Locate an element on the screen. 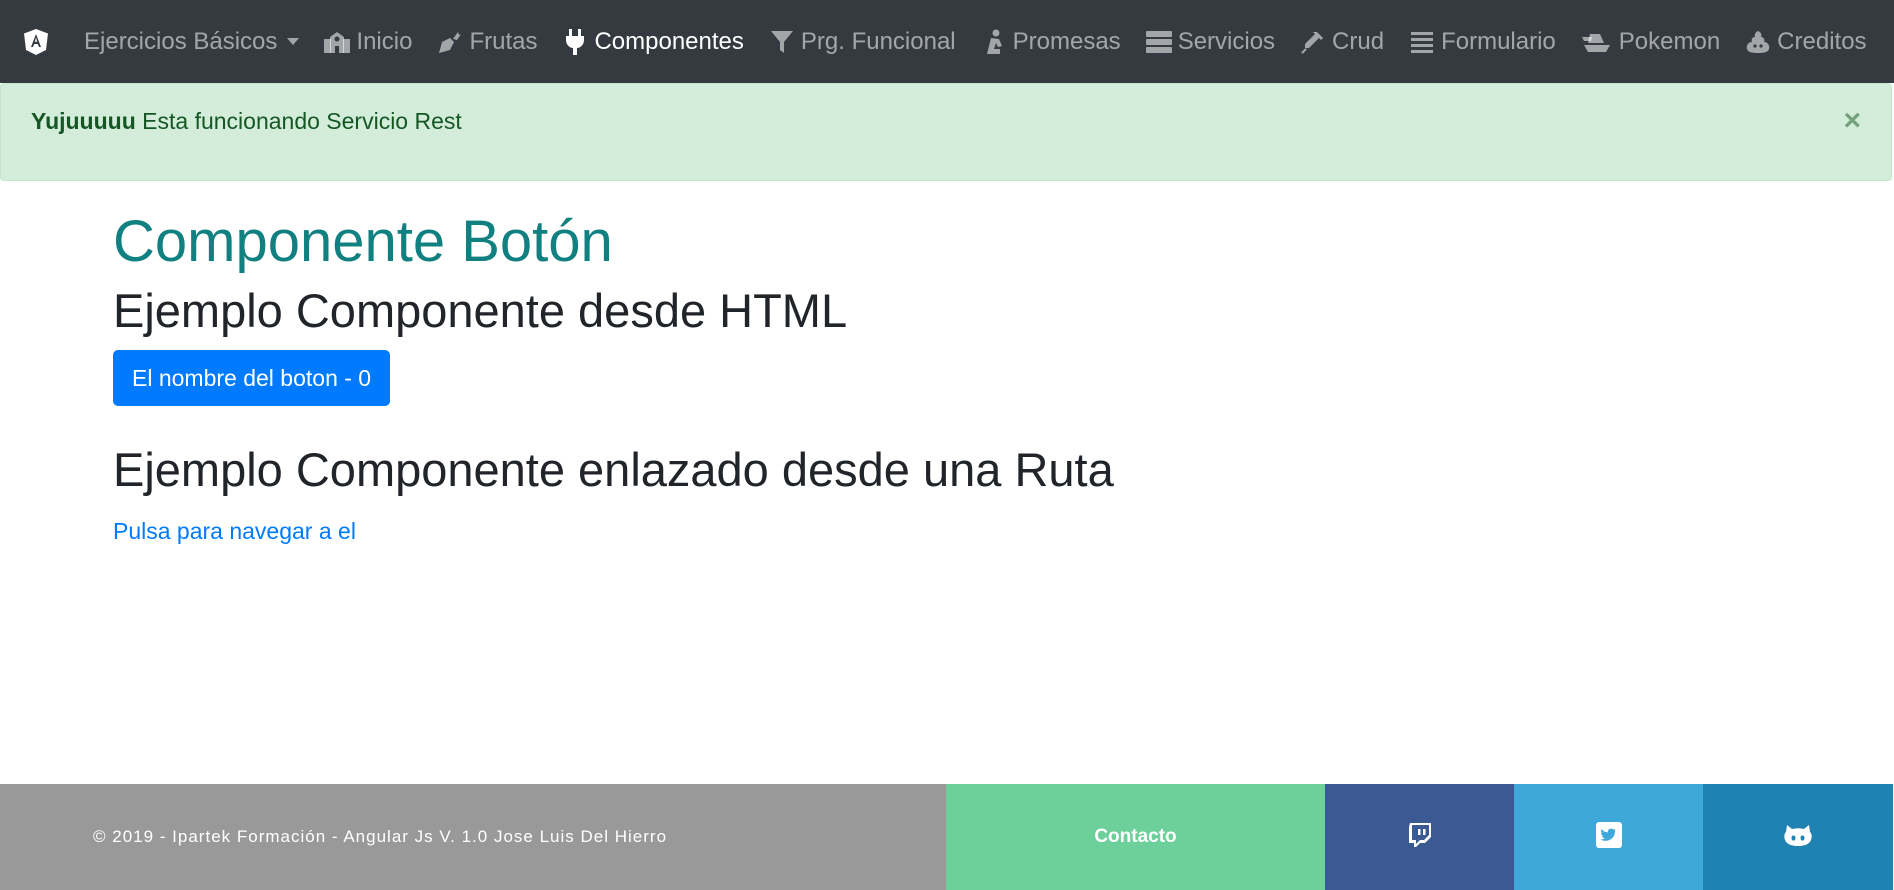 The height and width of the screenshot is (890, 1894). nav-item-crud: Crud is located at coordinates (1342, 42).